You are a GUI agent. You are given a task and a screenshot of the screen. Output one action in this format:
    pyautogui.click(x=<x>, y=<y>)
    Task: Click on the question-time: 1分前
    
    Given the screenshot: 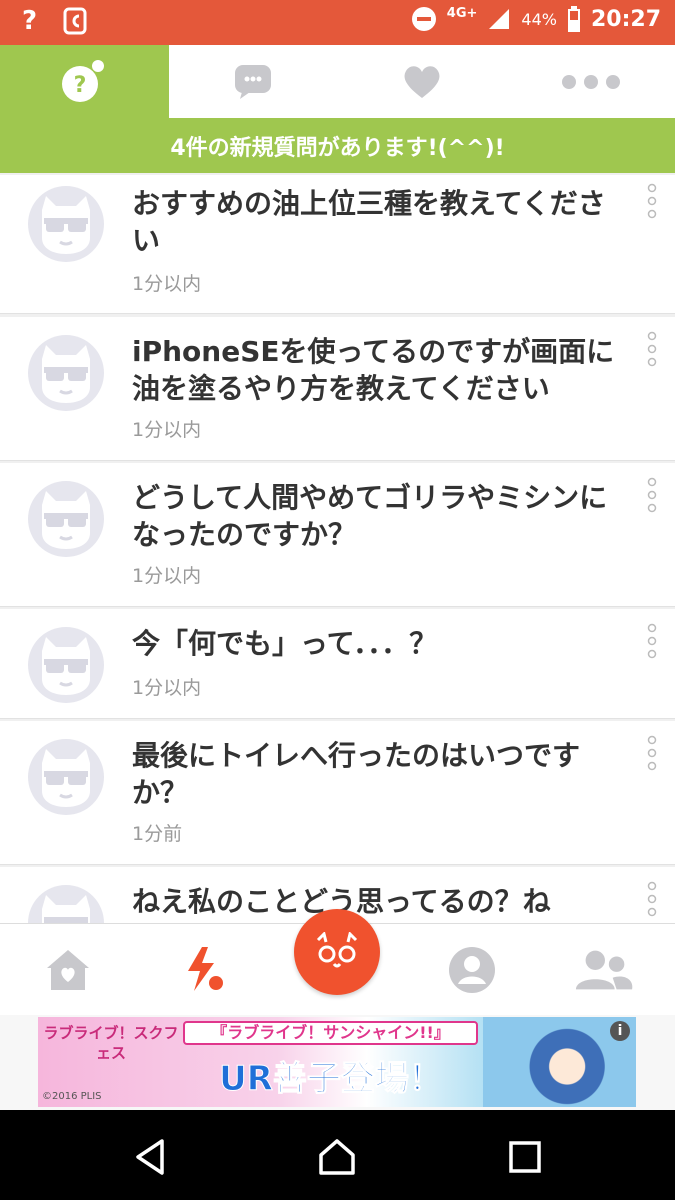 What is the action you would take?
    pyautogui.click(x=157, y=834)
    